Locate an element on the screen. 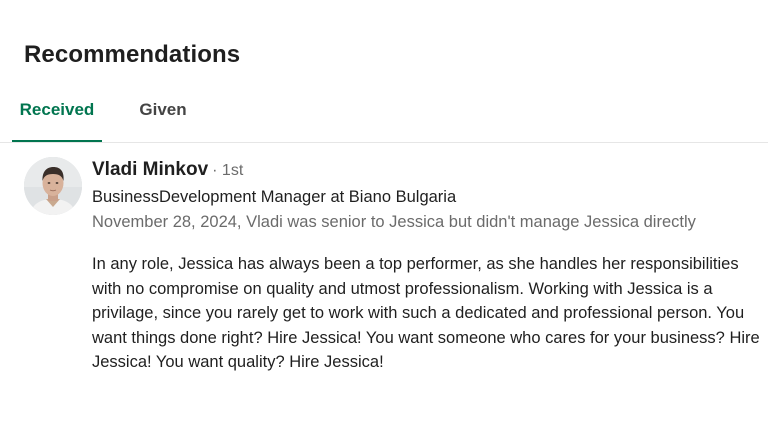 The width and height of the screenshot is (768, 428). section-title: Recommendations is located at coordinates (132, 54).